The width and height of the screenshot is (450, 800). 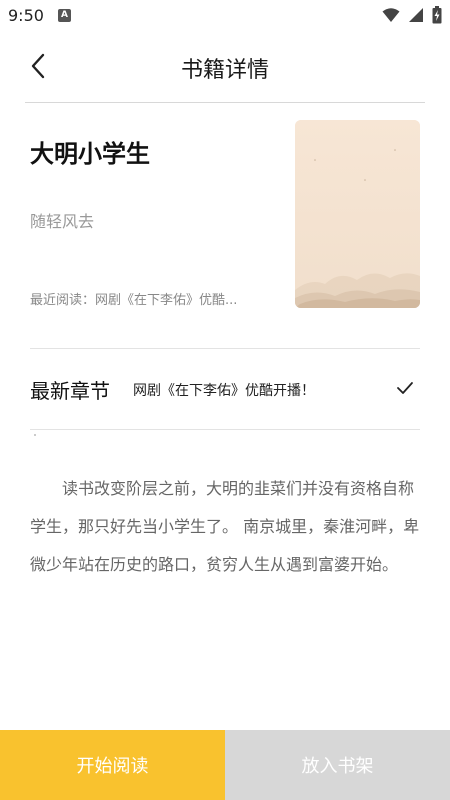 I want to click on status-icons, so click(x=412, y=15).